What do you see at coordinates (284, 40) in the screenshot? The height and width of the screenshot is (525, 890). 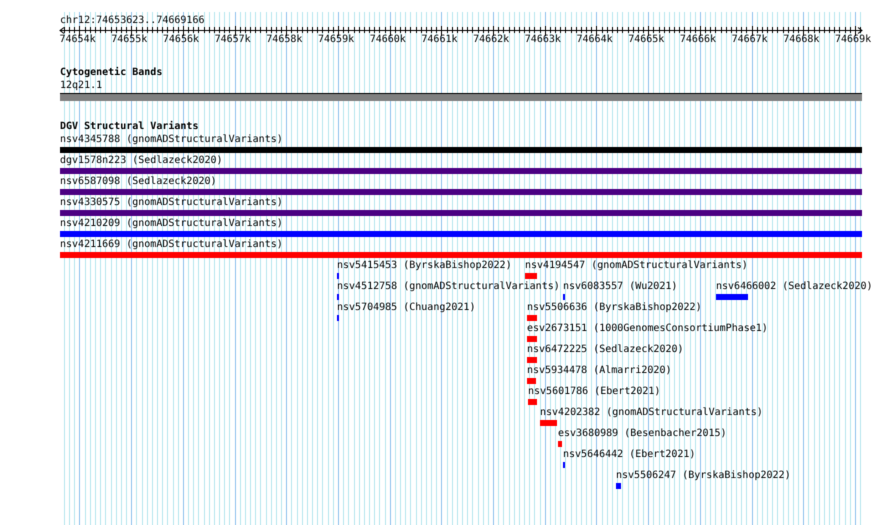 I see `tick-label: 74658k` at bounding box center [284, 40].